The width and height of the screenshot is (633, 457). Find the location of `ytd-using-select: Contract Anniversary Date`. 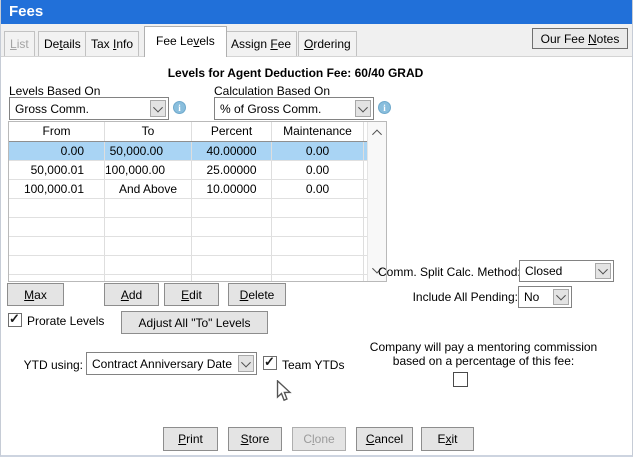

ytd-using-select: Contract Anniversary Date is located at coordinates (171, 363).